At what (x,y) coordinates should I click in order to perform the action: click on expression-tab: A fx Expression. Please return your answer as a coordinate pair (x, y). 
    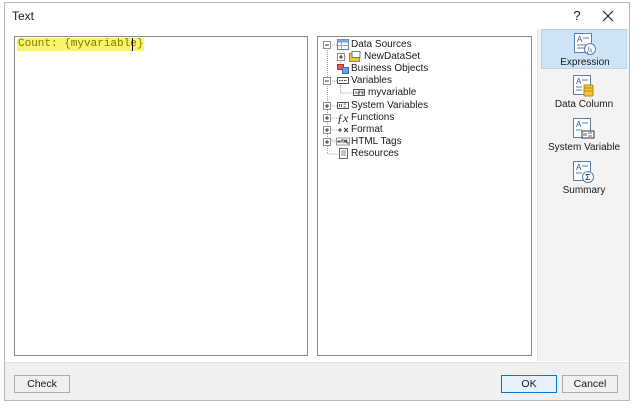
    Looking at the image, I should click on (584, 49).